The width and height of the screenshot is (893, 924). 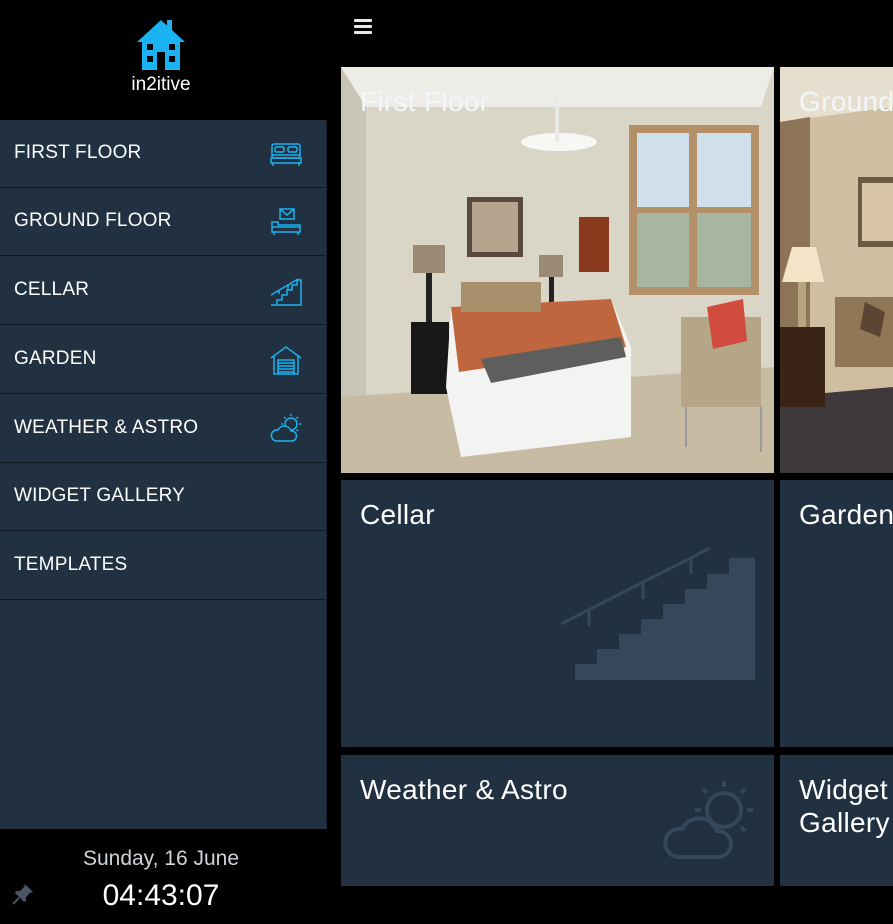 I want to click on brand-name: in2itive, so click(x=161, y=84).